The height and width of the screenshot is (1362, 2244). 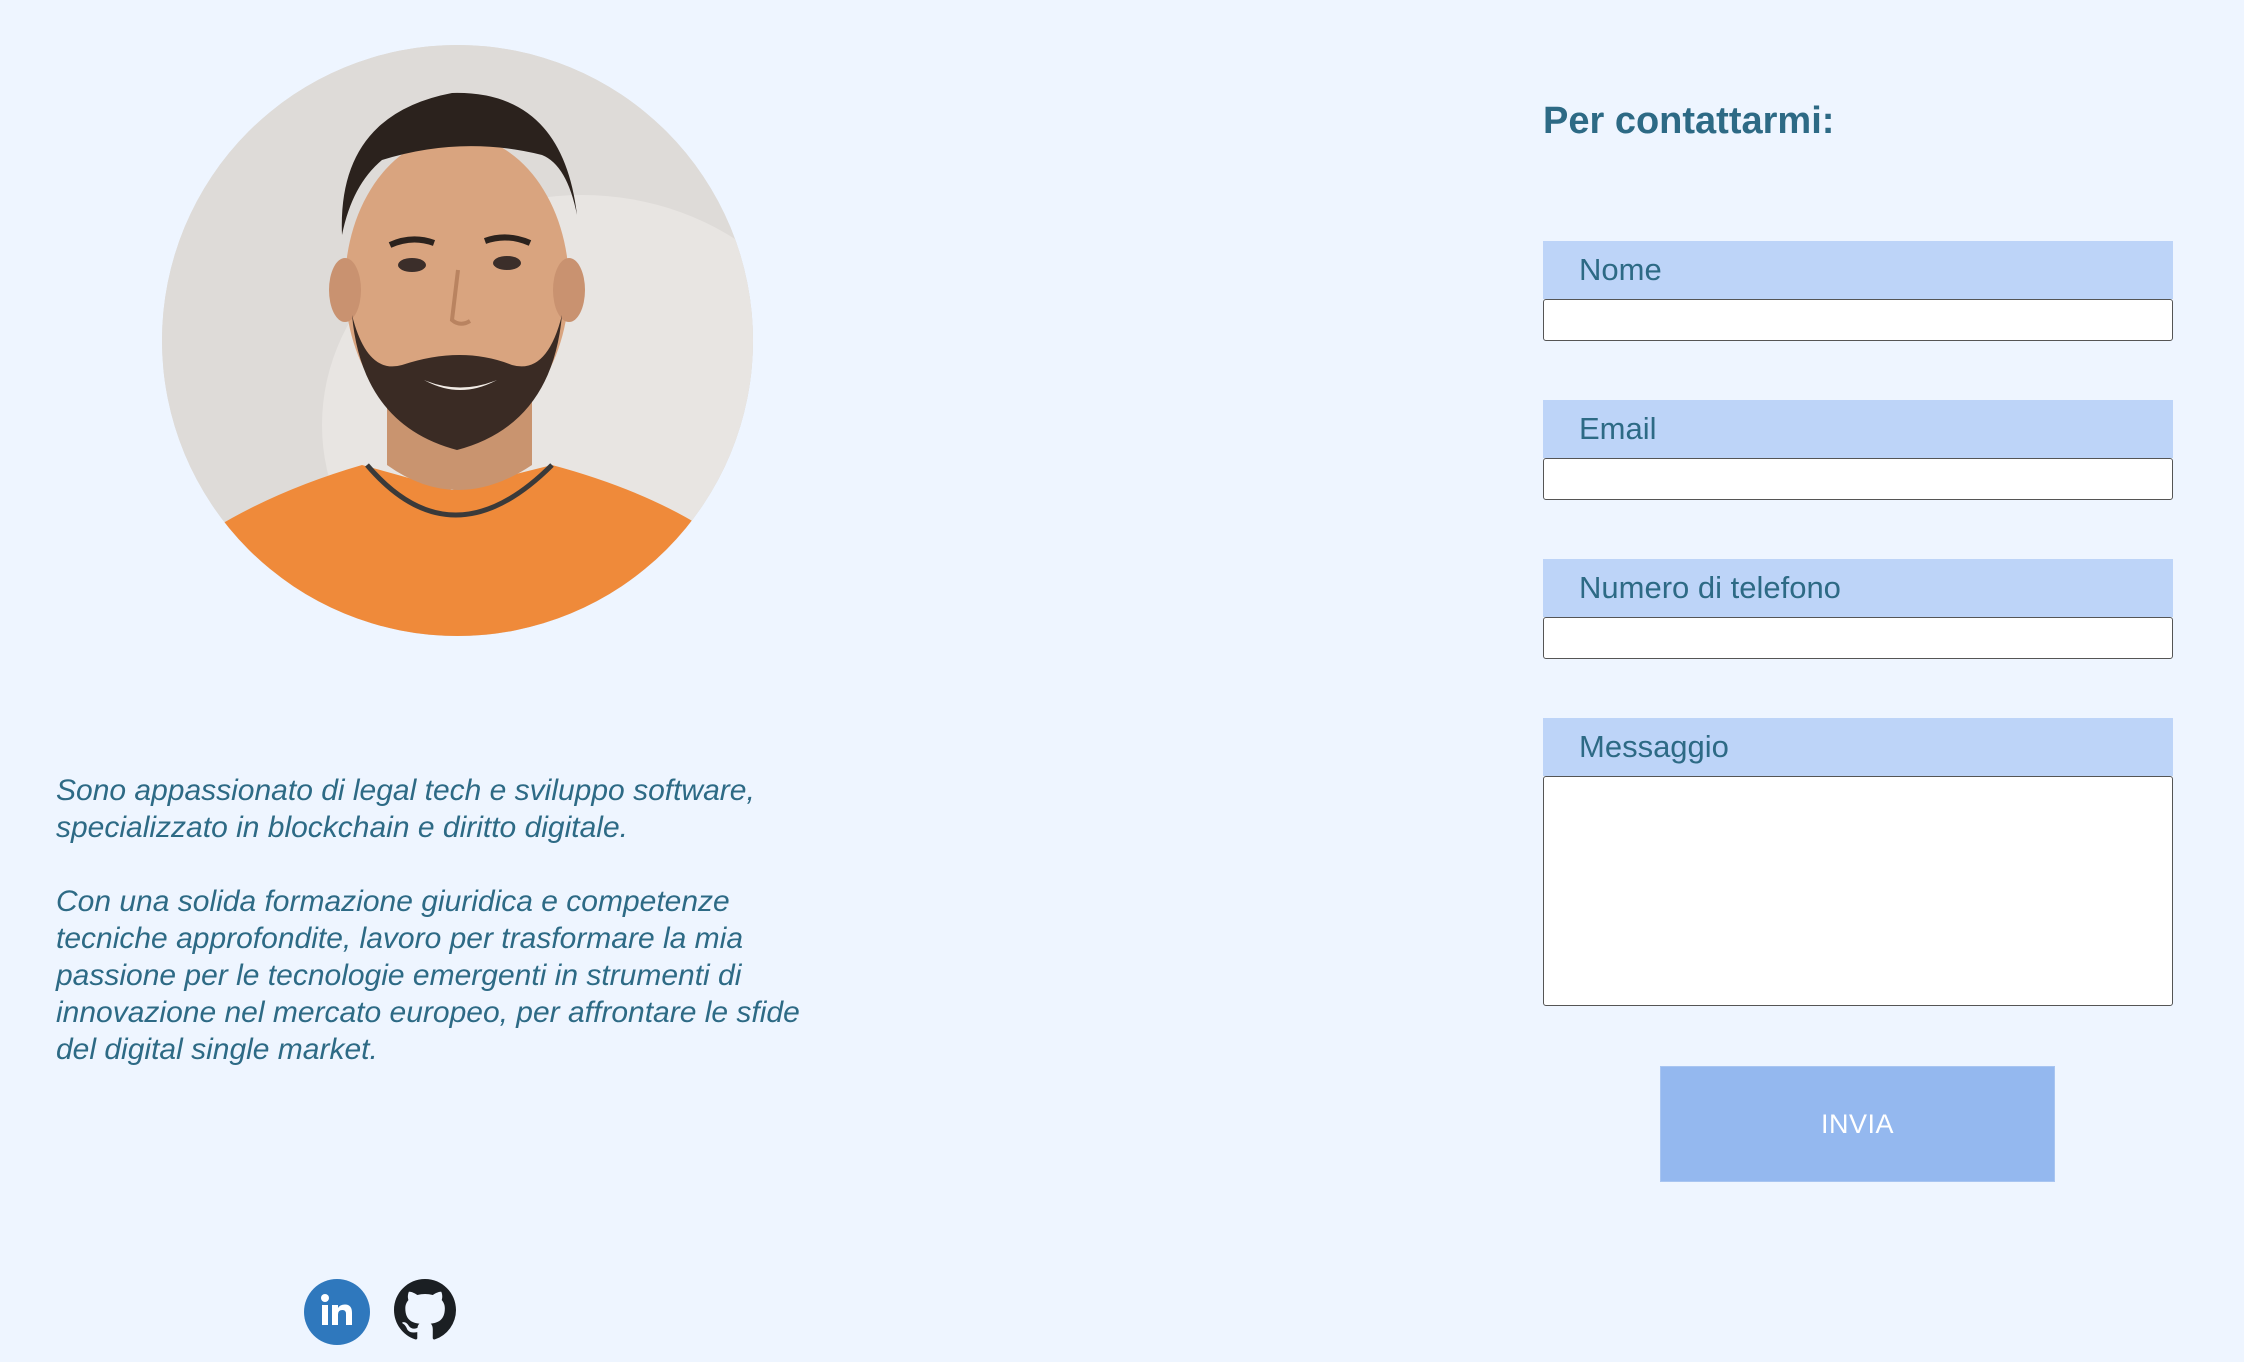 What do you see at coordinates (1858, 270) in the screenshot?
I see `name-label: Nome` at bounding box center [1858, 270].